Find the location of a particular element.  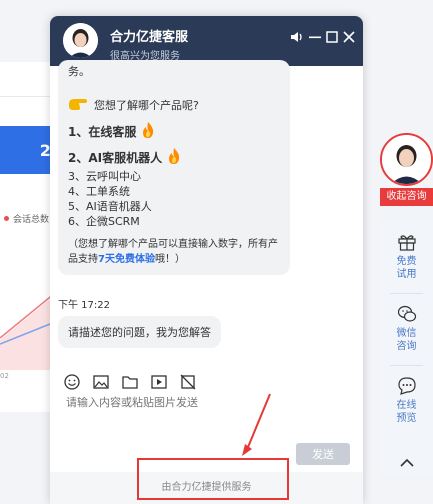

chart-axis-tick: 02 is located at coordinates (4, 376).